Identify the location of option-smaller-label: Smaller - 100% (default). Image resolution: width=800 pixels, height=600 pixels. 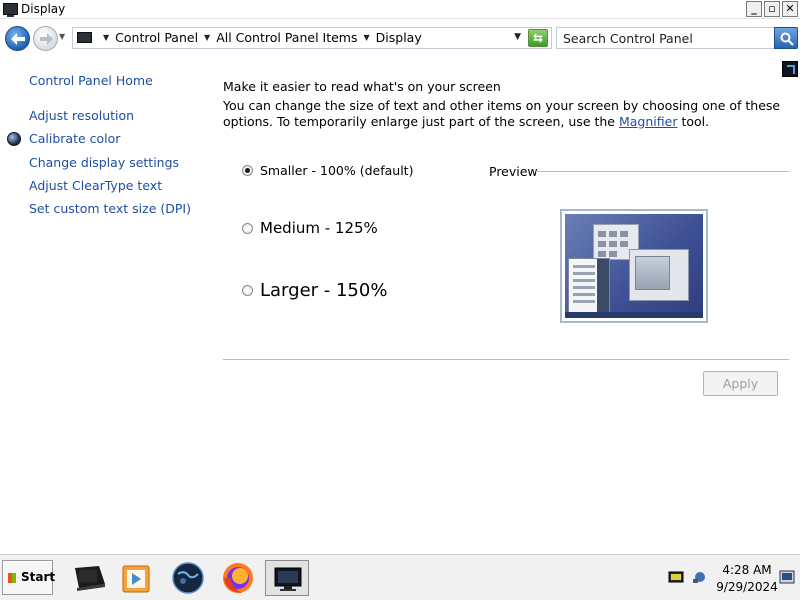
(337, 170).